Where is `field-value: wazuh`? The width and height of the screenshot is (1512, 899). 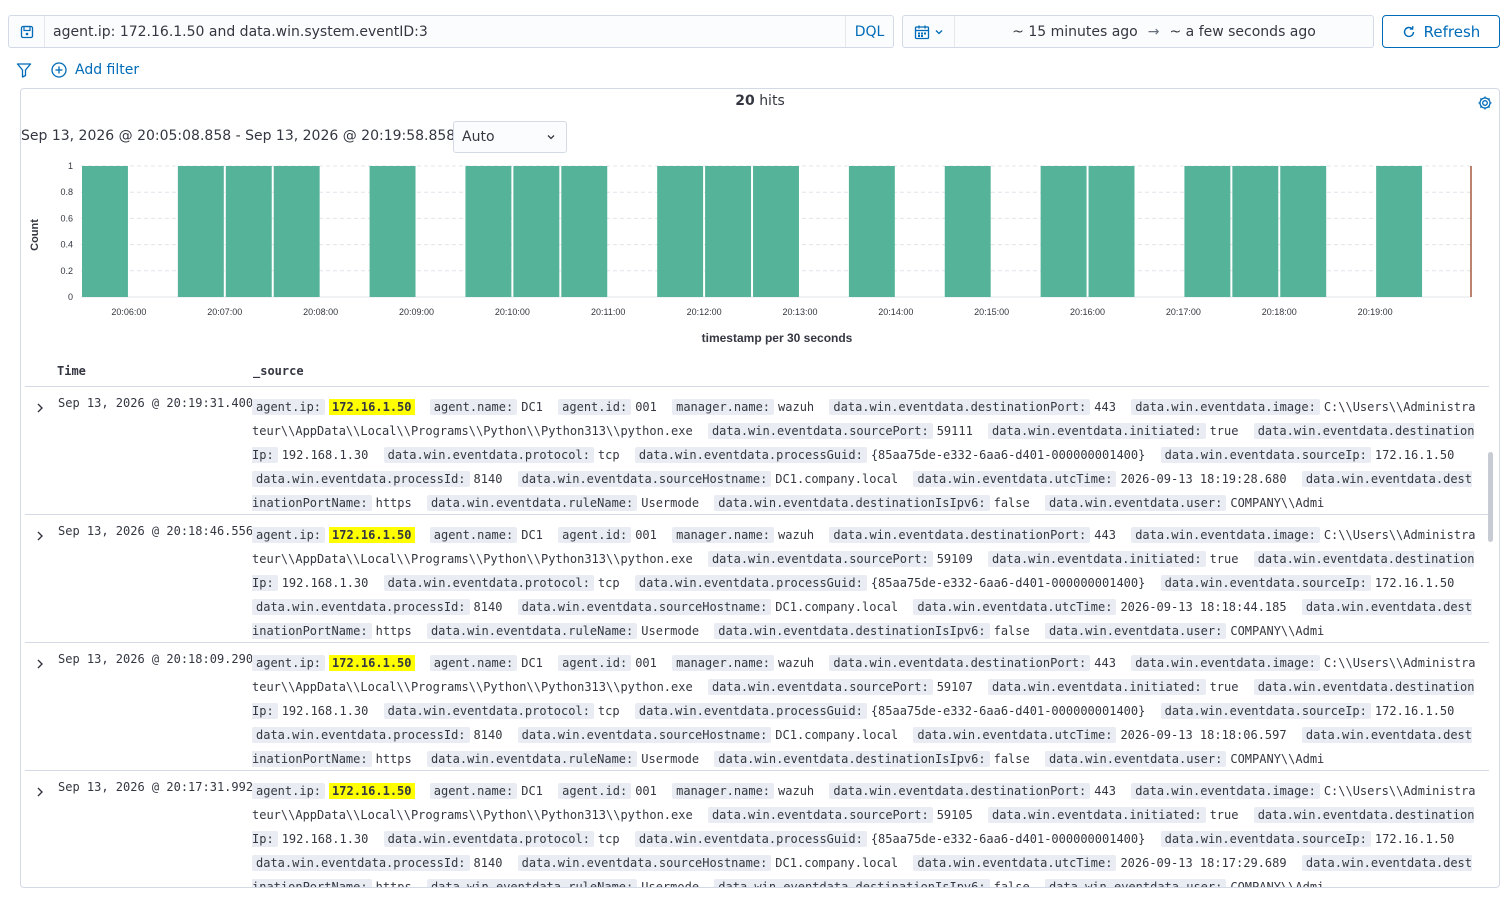 field-value: wazuh is located at coordinates (796, 407).